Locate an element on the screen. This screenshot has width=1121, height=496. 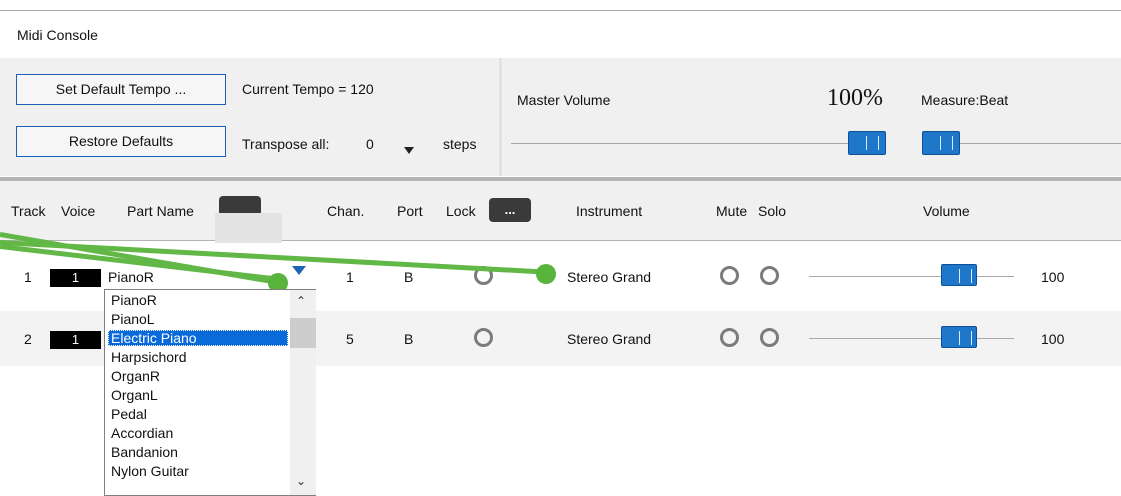
transpose-label: Transpose all: is located at coordinates (286, 144).